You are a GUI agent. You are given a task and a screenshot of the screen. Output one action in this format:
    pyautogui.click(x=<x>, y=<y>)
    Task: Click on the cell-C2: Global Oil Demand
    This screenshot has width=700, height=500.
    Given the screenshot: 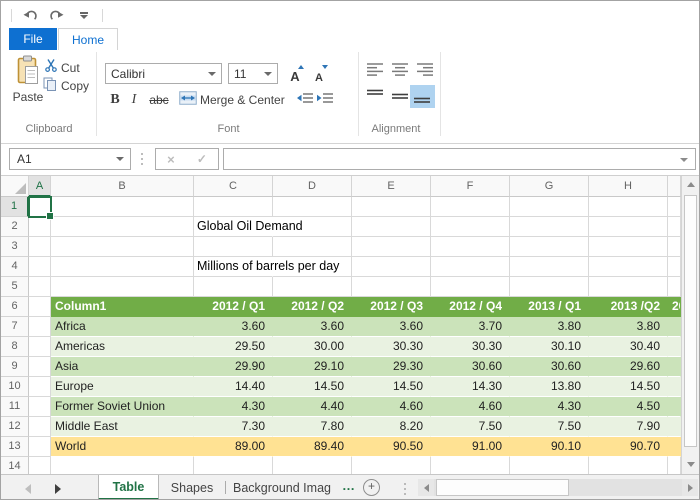 What is the action you would take?
    pyautogui.click(x=248, y=227)
    